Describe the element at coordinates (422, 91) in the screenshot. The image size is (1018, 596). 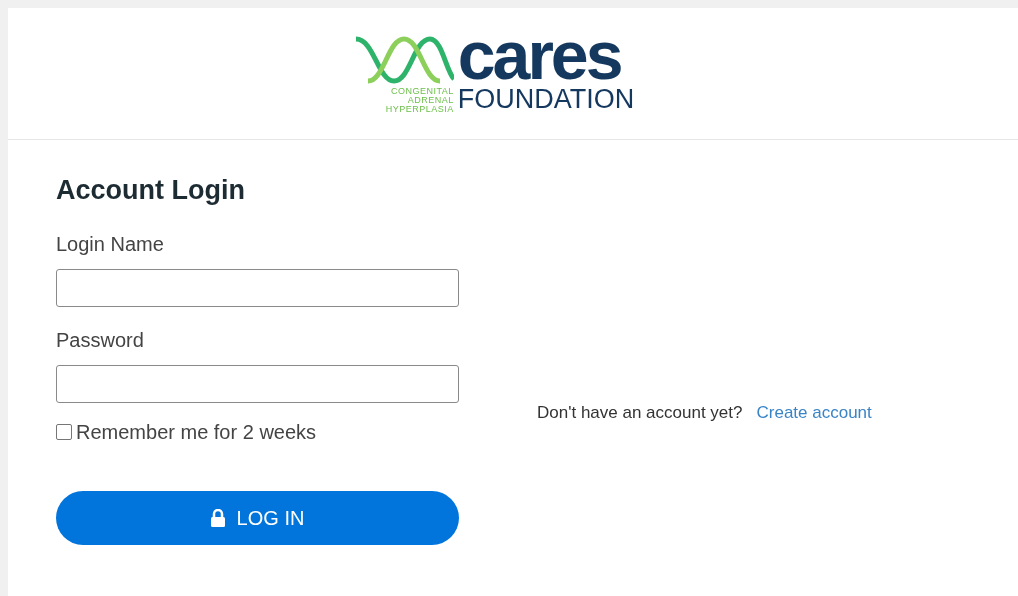
I see `logo-tagline: CONGENITAL` at that location.